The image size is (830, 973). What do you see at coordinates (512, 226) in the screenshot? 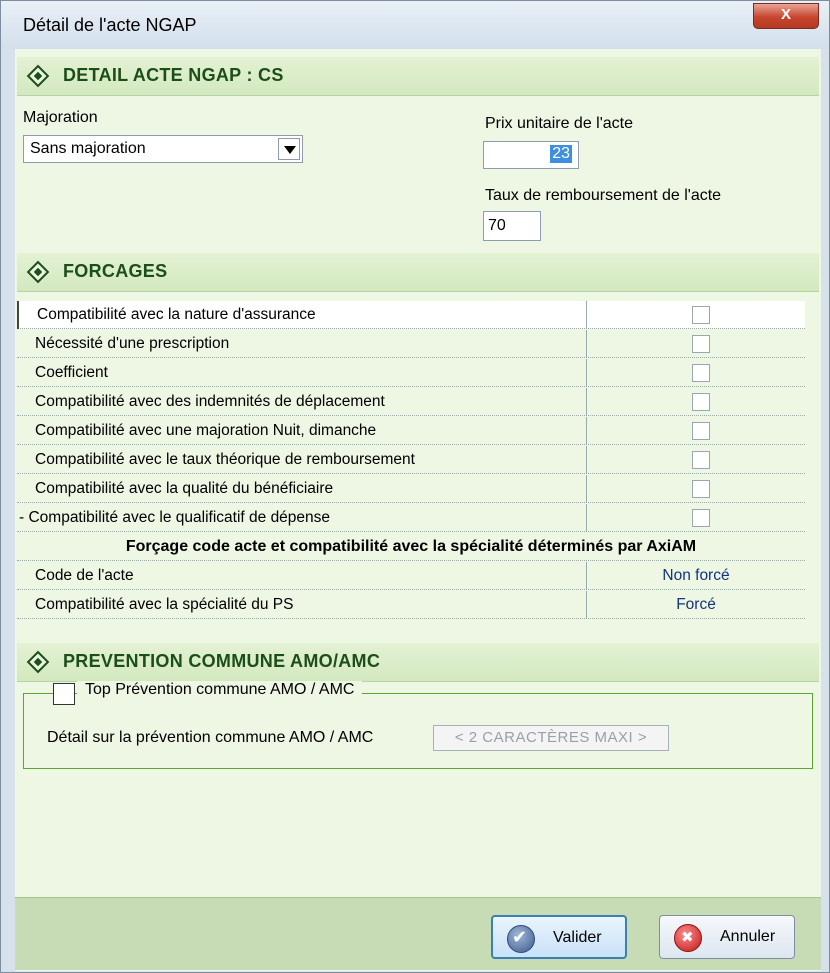
I see `taux-input: 70` at bounding box center [512, 226].